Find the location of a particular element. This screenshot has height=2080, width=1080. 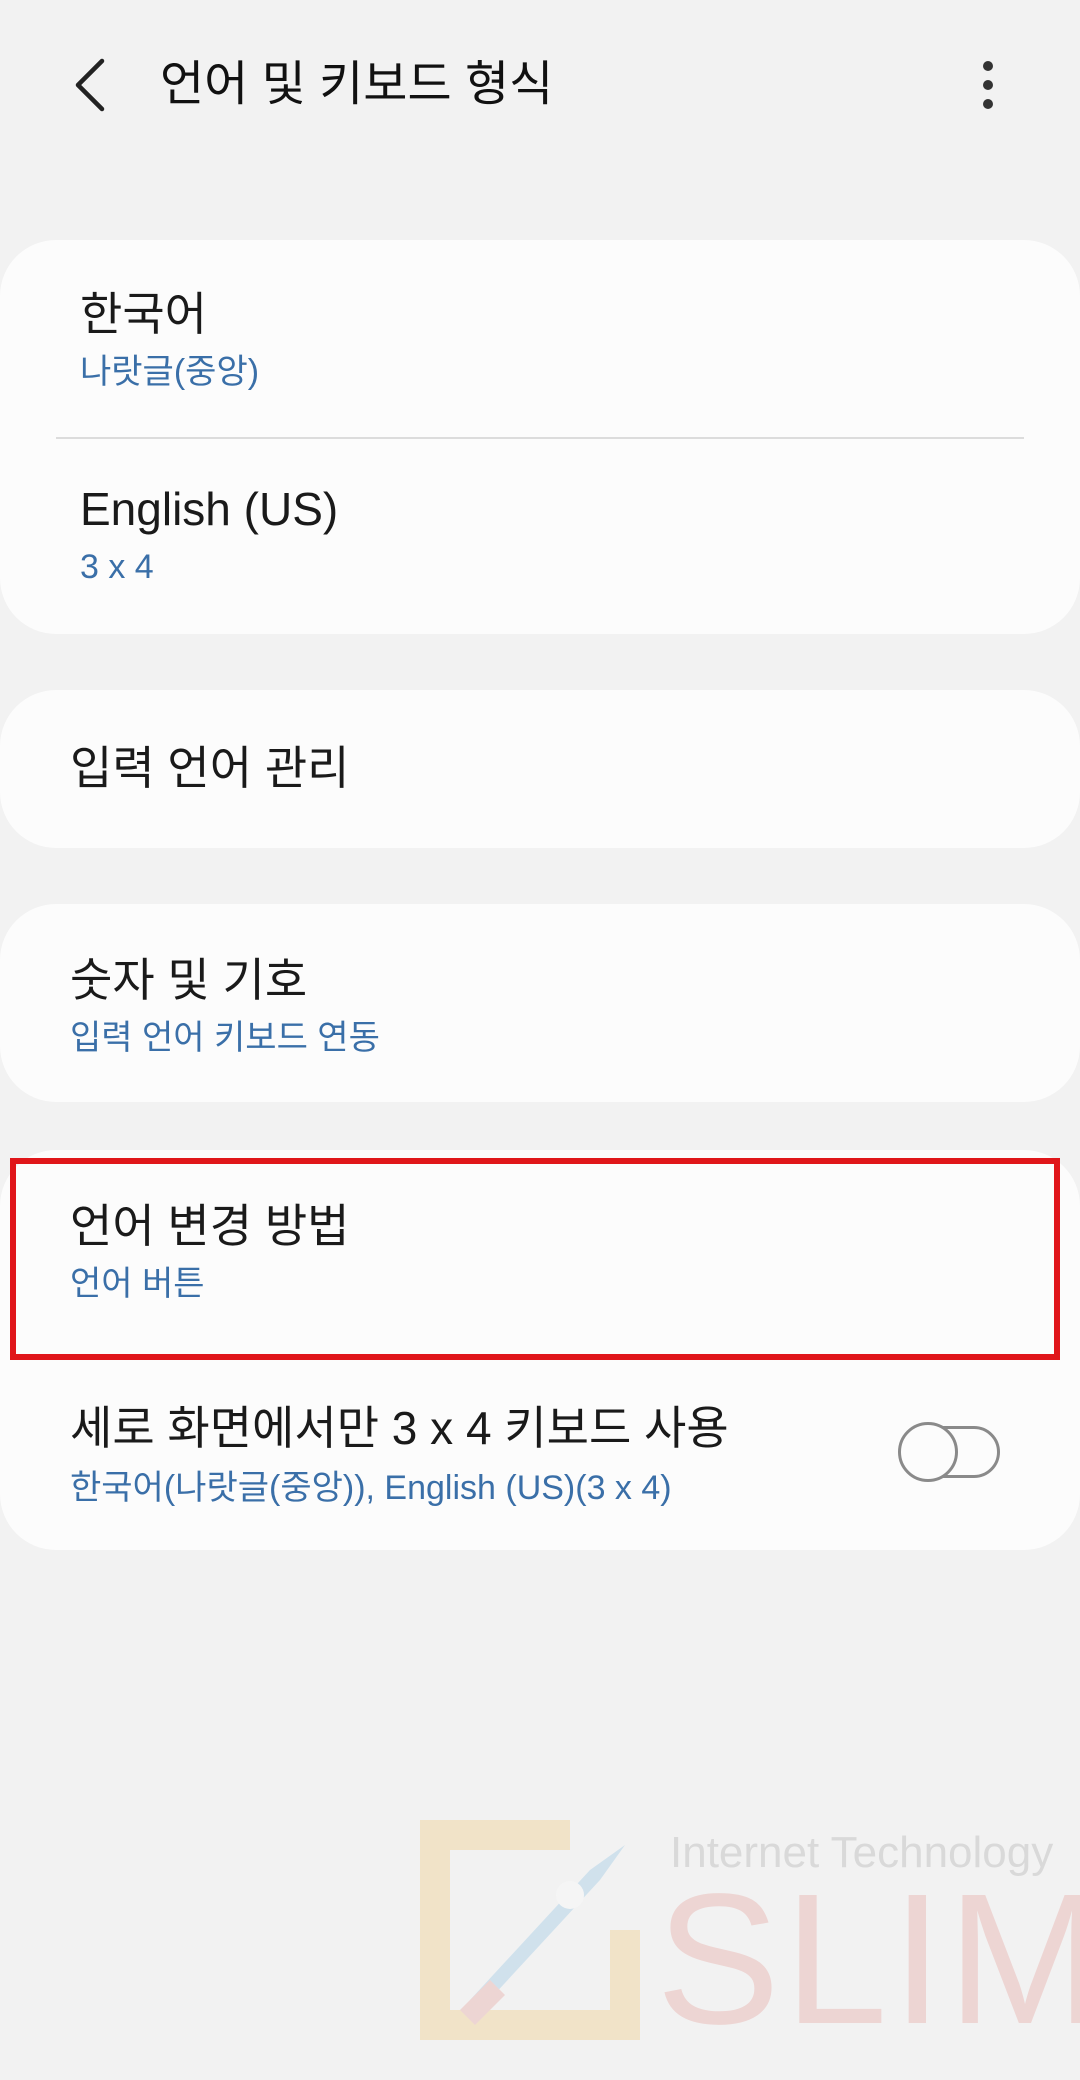

portrait-3x4-subtitle: 한국어(나랏글(중앙)), English (US)(3 x 4) is located at coordinates (371, 1488).